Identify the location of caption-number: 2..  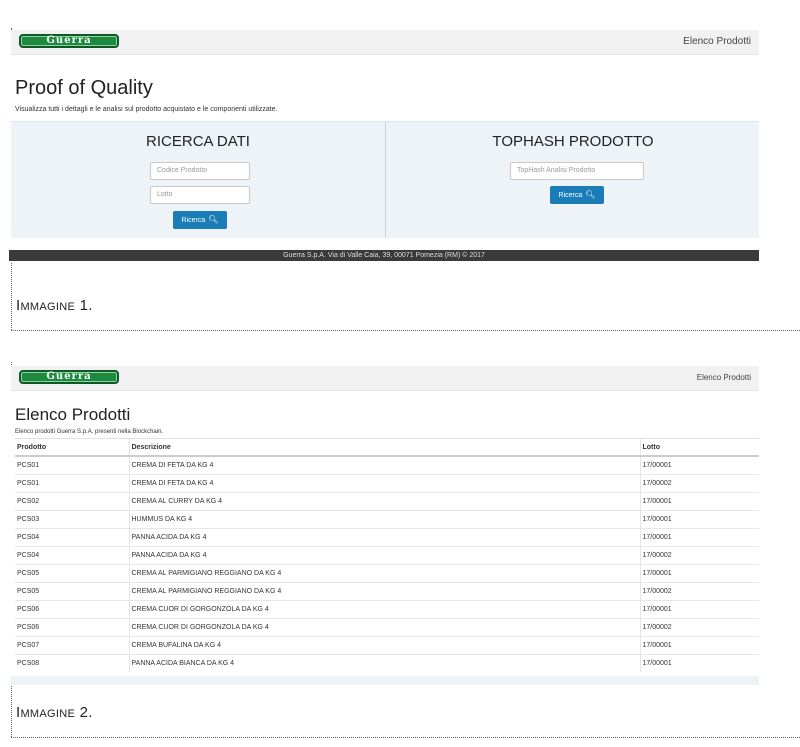
(86, 712).